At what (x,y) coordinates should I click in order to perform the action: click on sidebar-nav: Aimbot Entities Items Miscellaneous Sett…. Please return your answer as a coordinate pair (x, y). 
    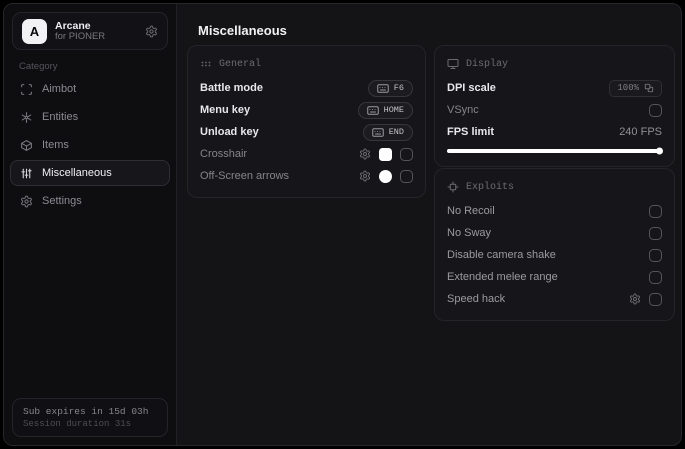
    Looking at the image, I should click on (90, 145).